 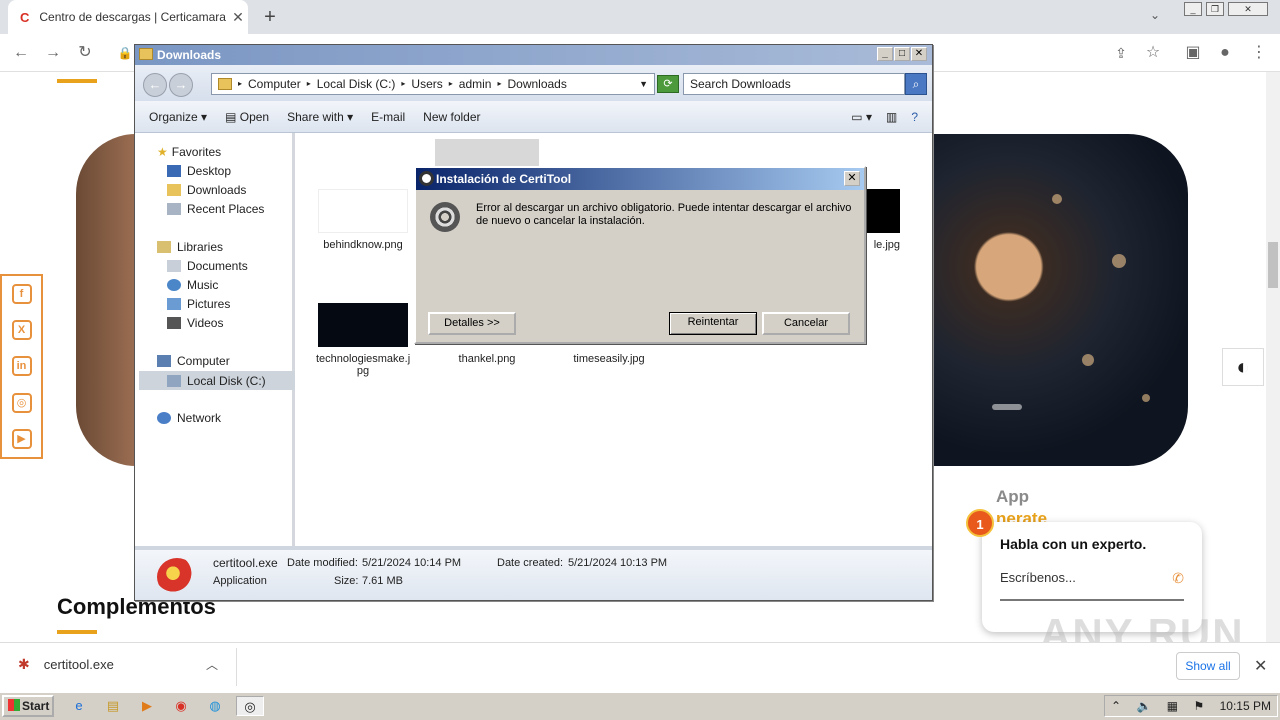 What do you see at coordinates (1225, 53) in the screenshot?
I see `profile-icon: ●` at bounding box center [1225, 53].